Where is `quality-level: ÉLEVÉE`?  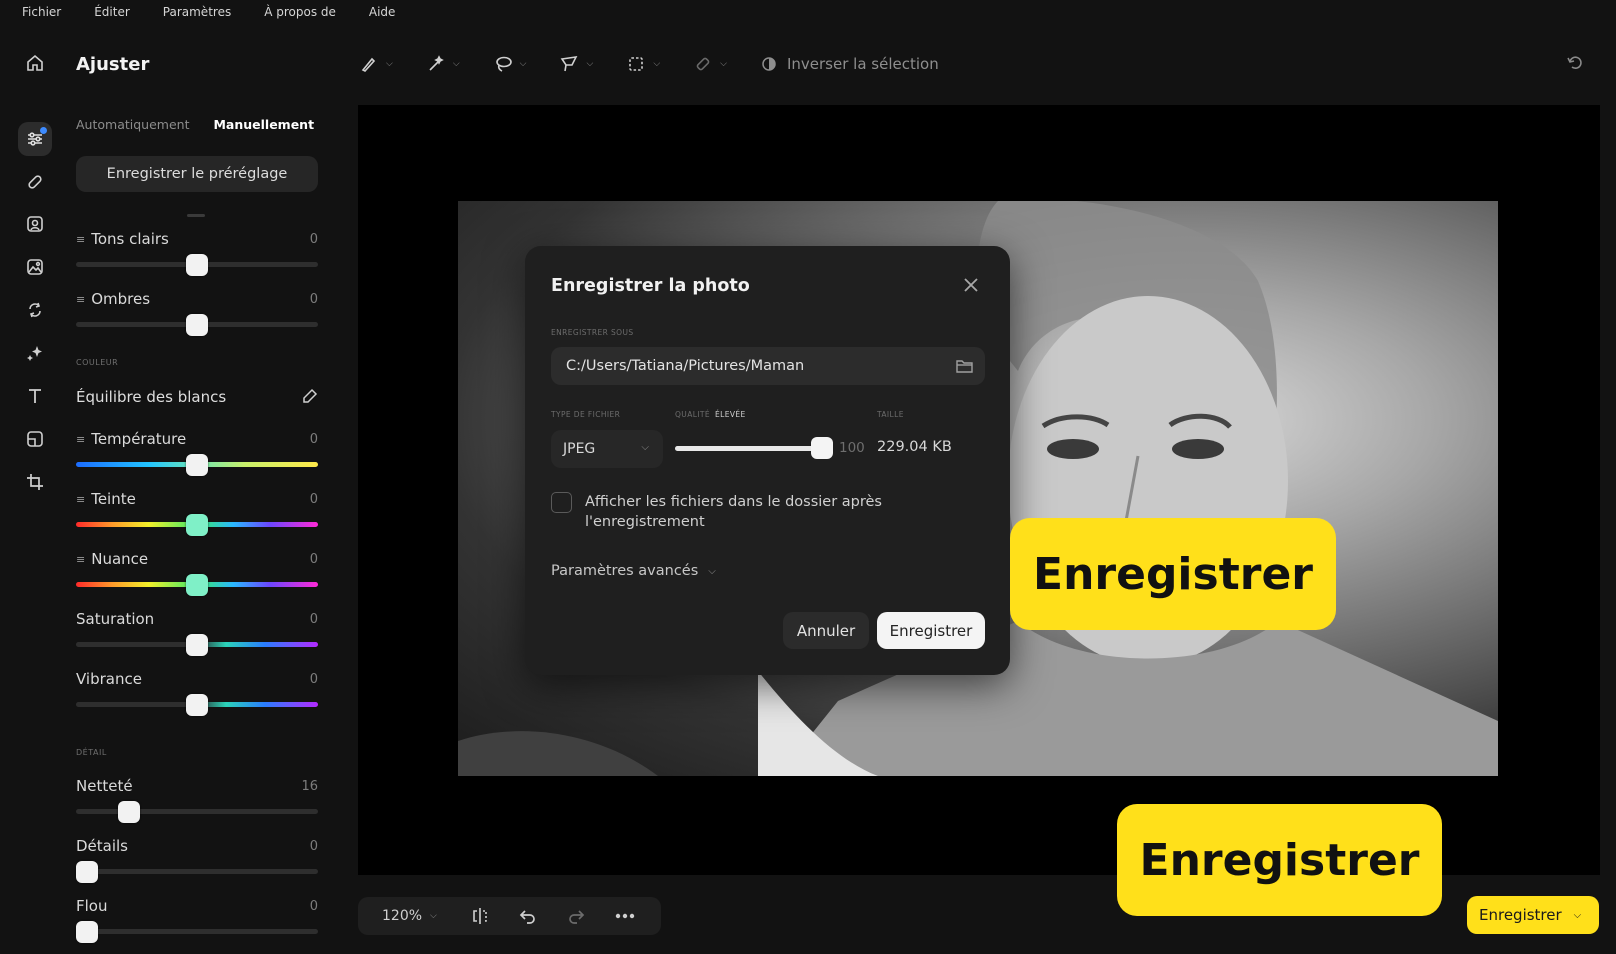 quality-level: ÉLEVÉE is located at coordinates (730, 414).